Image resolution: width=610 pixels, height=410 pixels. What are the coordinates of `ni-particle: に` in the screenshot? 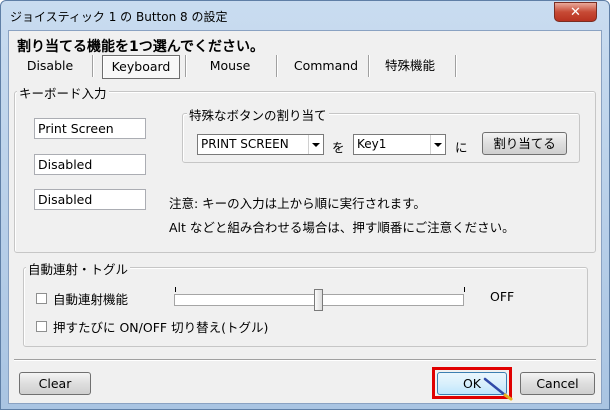 It's located at (461, 147).